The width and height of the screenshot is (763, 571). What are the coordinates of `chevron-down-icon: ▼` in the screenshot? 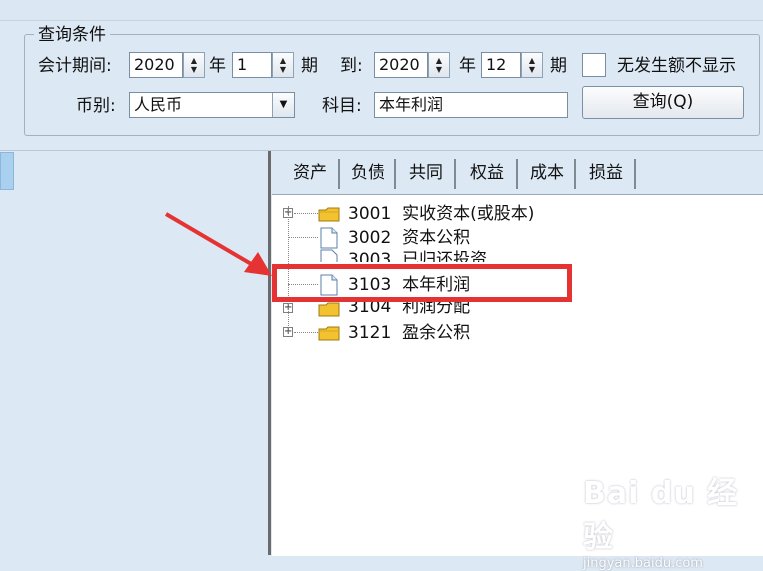 It's located at (283, 105).